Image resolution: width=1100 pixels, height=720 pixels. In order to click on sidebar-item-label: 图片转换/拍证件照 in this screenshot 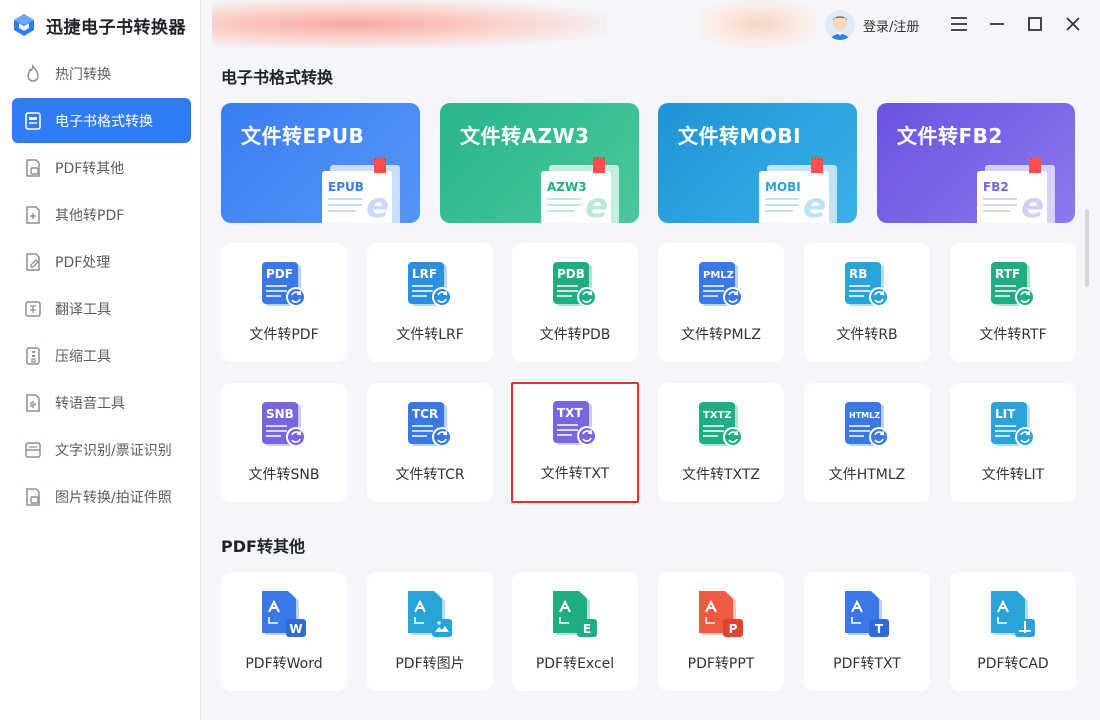, I will do `click(113, 497)`.